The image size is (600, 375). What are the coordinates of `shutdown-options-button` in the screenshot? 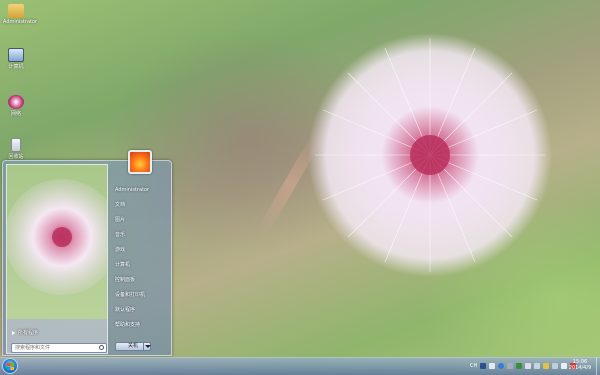 It's located at (147, 346).